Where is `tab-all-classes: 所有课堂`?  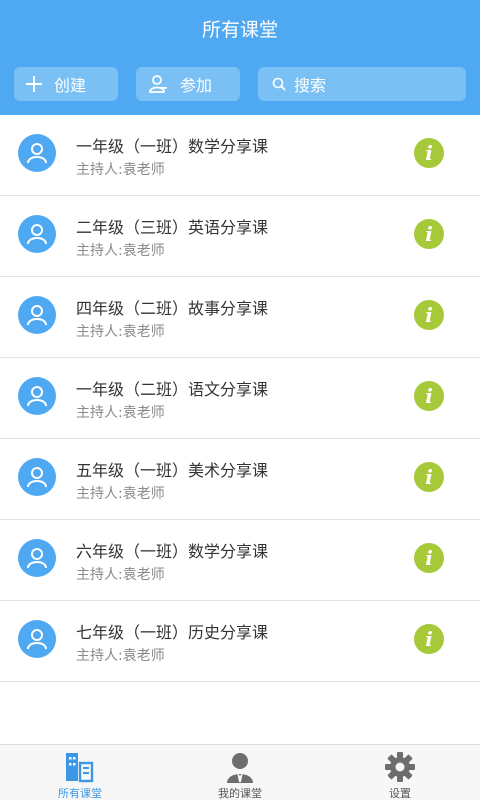 tab-all-classes: 所有课堂 is located at coordinates (80, 773).